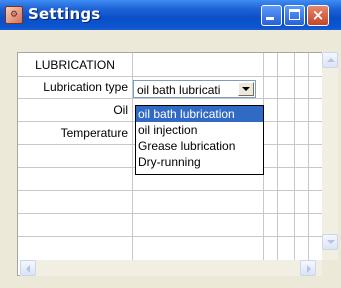  Describe the element at coordinates (170, 15) in the screenshot. I see `title-bar: ⚙ Settings ×` at that location.